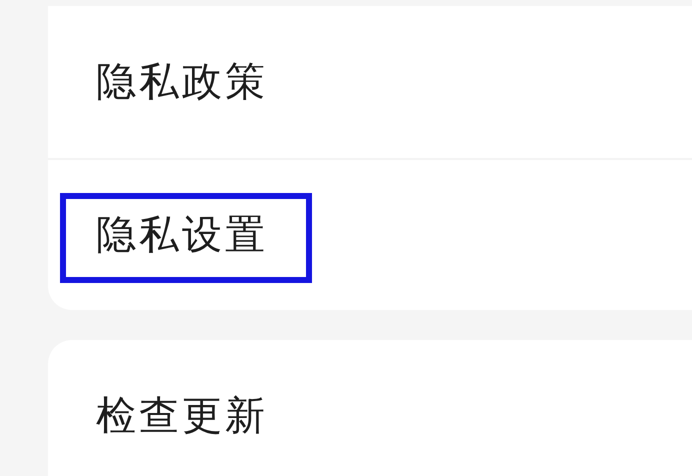 This screenshot has height=476, width=692. What do you see at coordinates (182, 235) in the screenshot?
I see `settings-item: 隐私设置` at bounding box center [182, 235].